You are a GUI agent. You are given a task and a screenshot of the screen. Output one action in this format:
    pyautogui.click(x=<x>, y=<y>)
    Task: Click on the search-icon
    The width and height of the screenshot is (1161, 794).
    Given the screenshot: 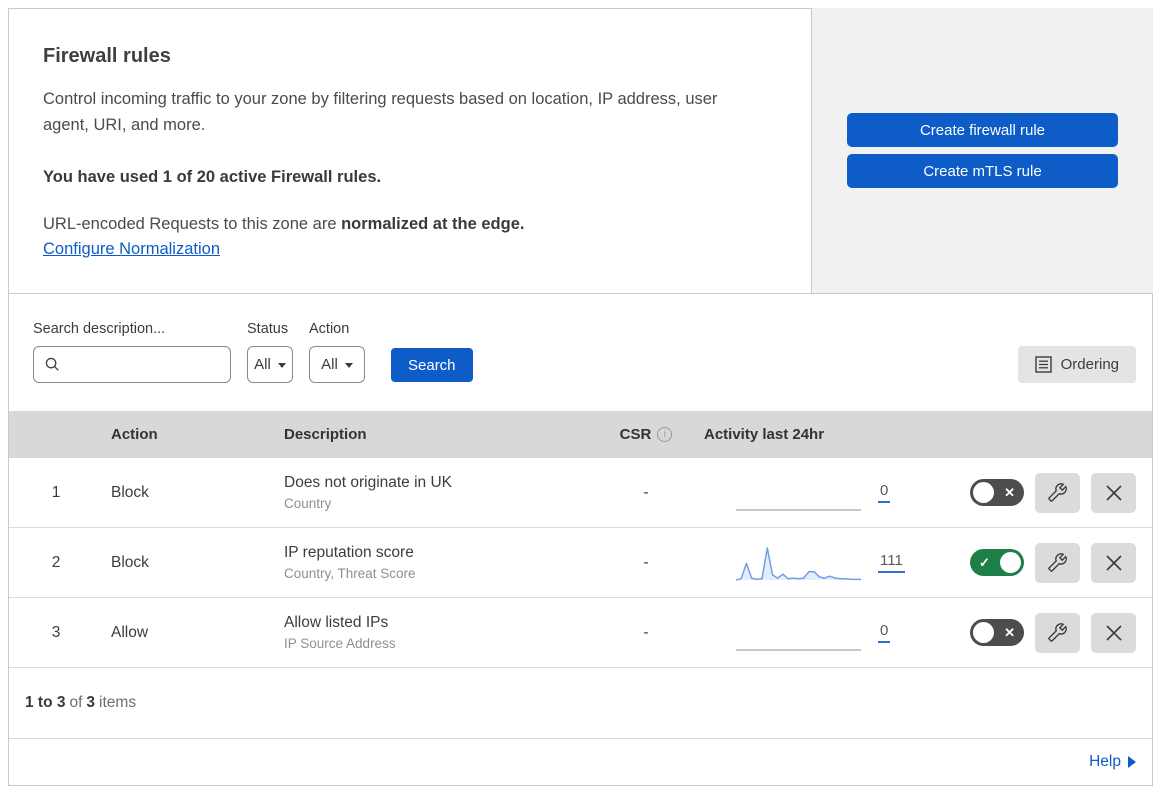 What is the action you would take?
    pyautogui.click(x=52, y=364)
    